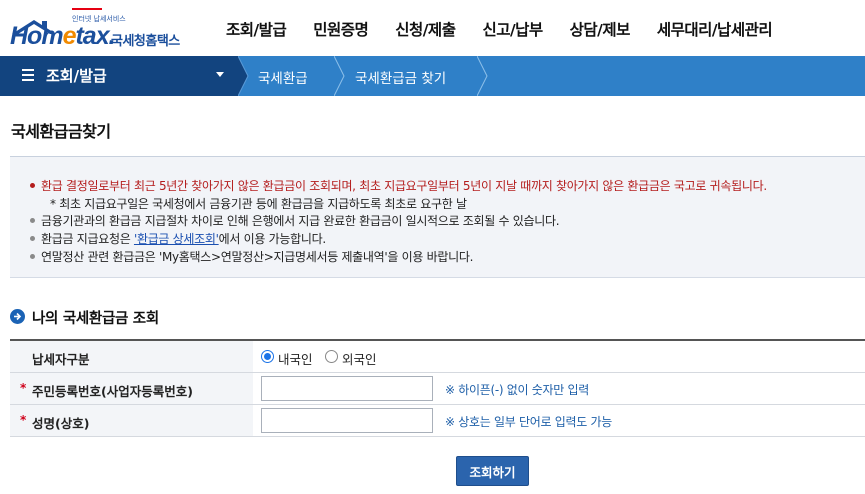 Image resolution: width=865 pixels, height=494 pixels. I want to click on hamburger-icon, so click(28, 75).